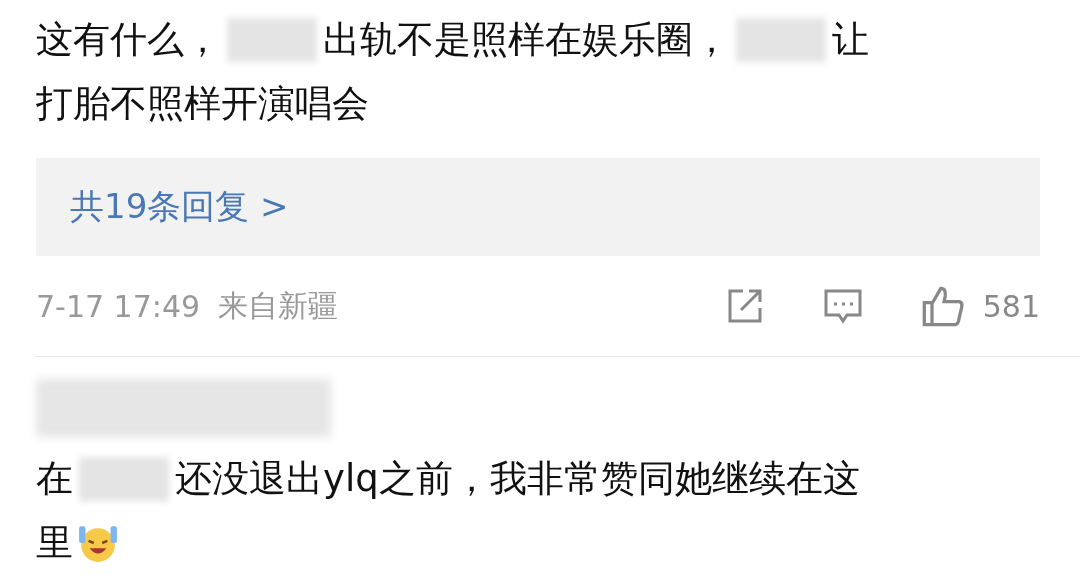 The image size is (1080, 580). What do you see at coordinates (278, 305) in the screenshot?
I see `location-text: 来自新疆` at bounding box center [278, 305].